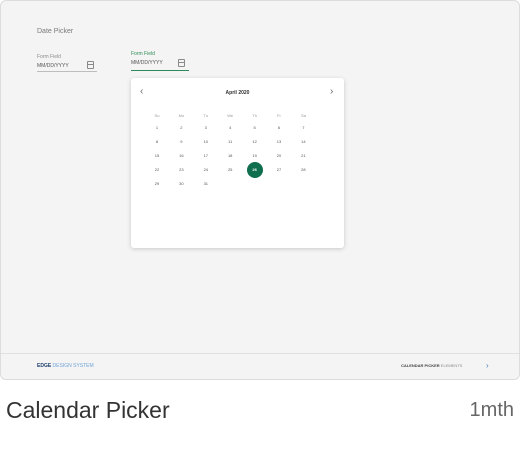  I want to click on date-field-1-label: Form Field, so click(49, 57).